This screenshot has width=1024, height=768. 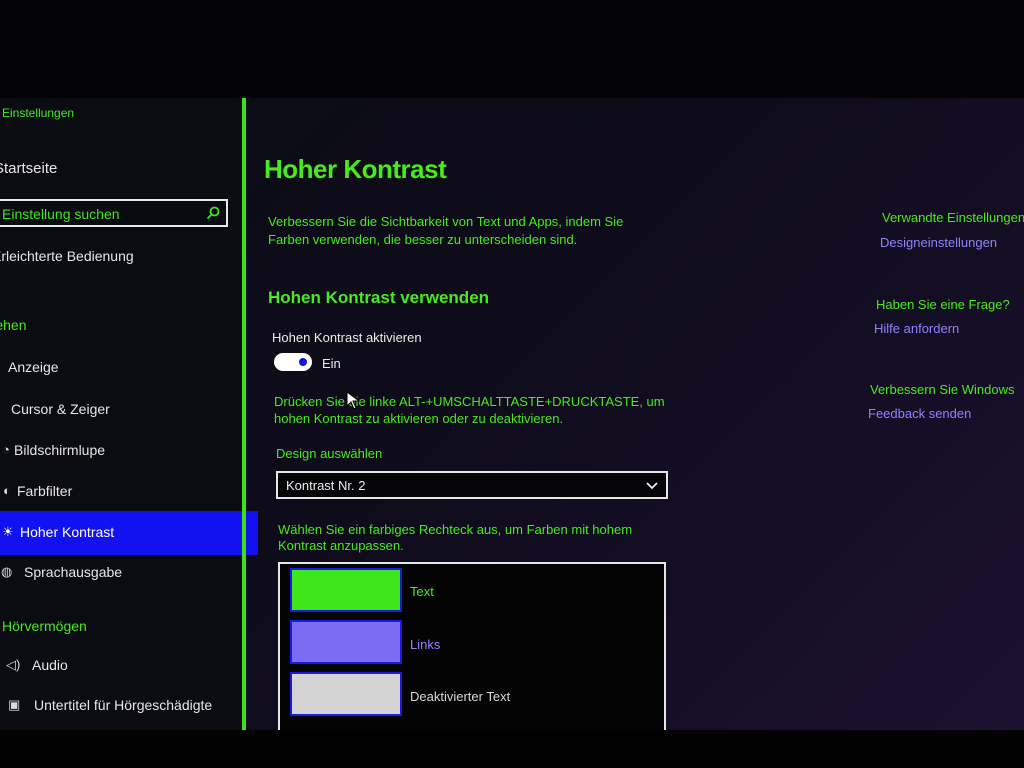 What do you see at coordinates (67, 256) in the screenshot?
I see `sidebar-ease-of-access: Erleichterte Bedienung` at bounding box center [67, 256].